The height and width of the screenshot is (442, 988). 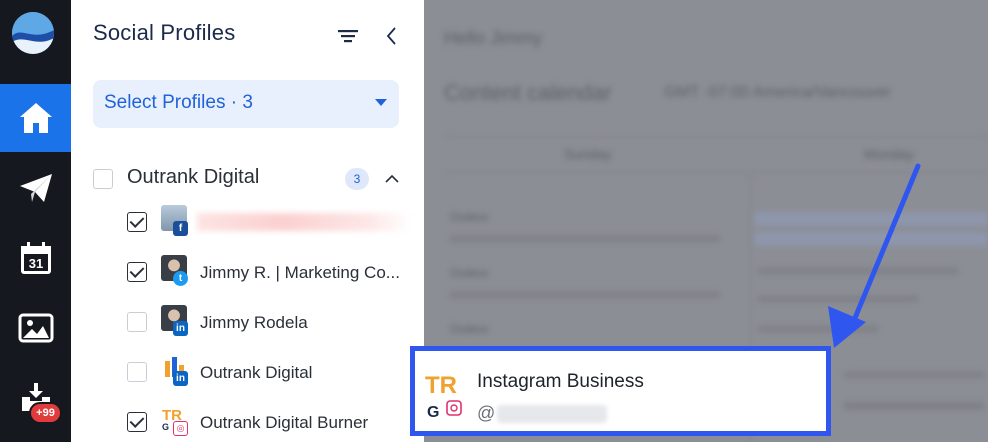 I want to click on nav-home, so click(x=35, y=118).